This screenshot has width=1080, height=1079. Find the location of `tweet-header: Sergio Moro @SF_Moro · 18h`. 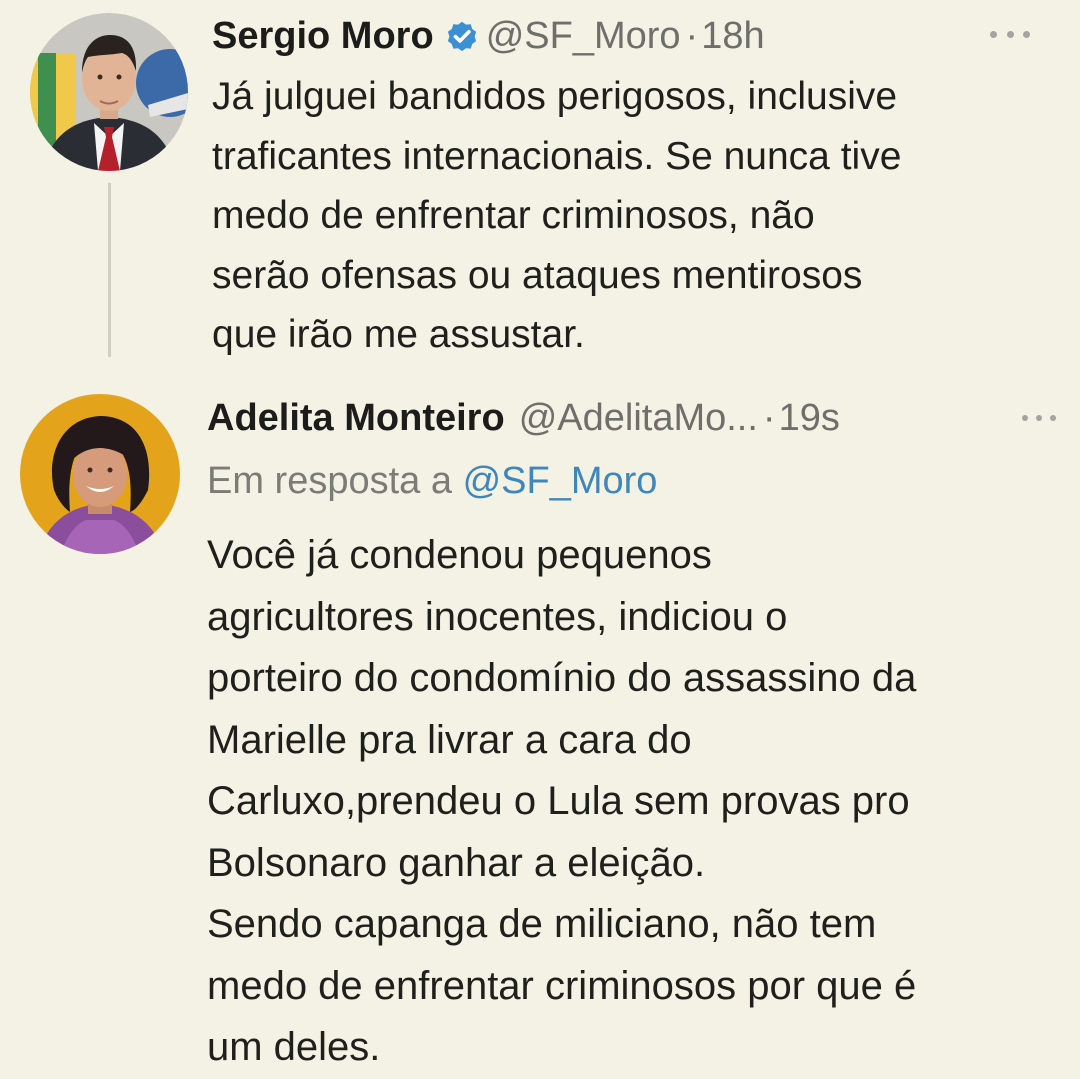

tweet-header: Sergio Moro @SF_Moro · 18h is located at coordinates (488, 36).